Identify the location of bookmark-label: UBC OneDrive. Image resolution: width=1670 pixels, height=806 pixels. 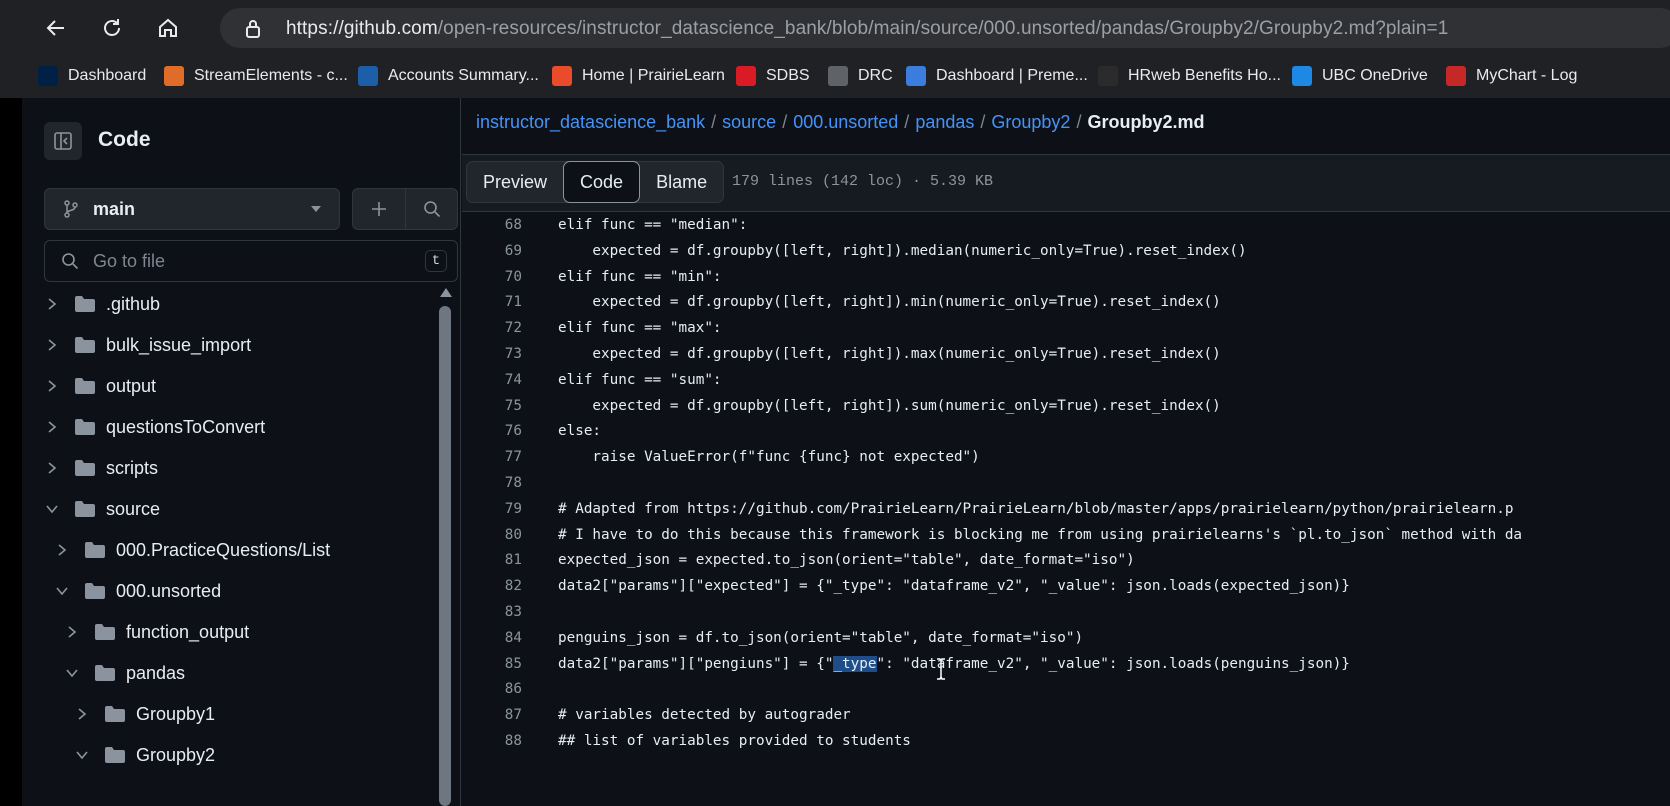
(1375, 75).